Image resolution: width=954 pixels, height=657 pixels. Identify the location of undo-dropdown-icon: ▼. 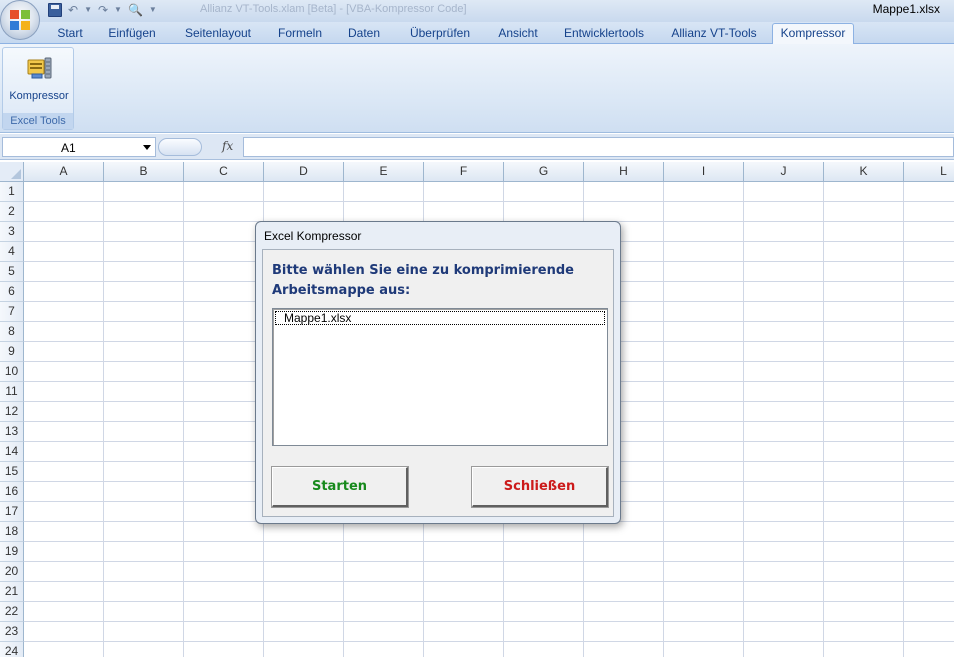
(88, 10).